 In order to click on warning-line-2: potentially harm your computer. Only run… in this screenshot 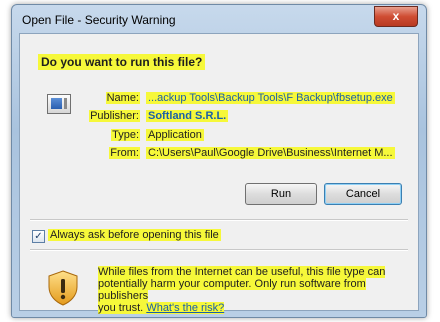, I will do `click(232, 290)`.